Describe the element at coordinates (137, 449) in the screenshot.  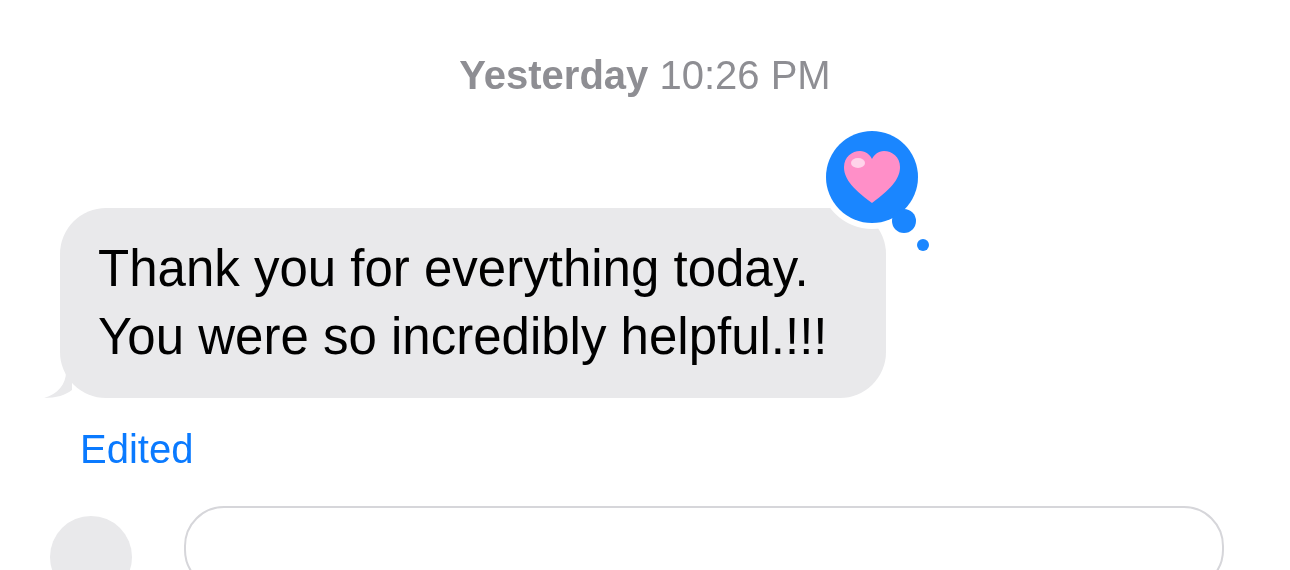
I see `edited-label: Edited` at that location.